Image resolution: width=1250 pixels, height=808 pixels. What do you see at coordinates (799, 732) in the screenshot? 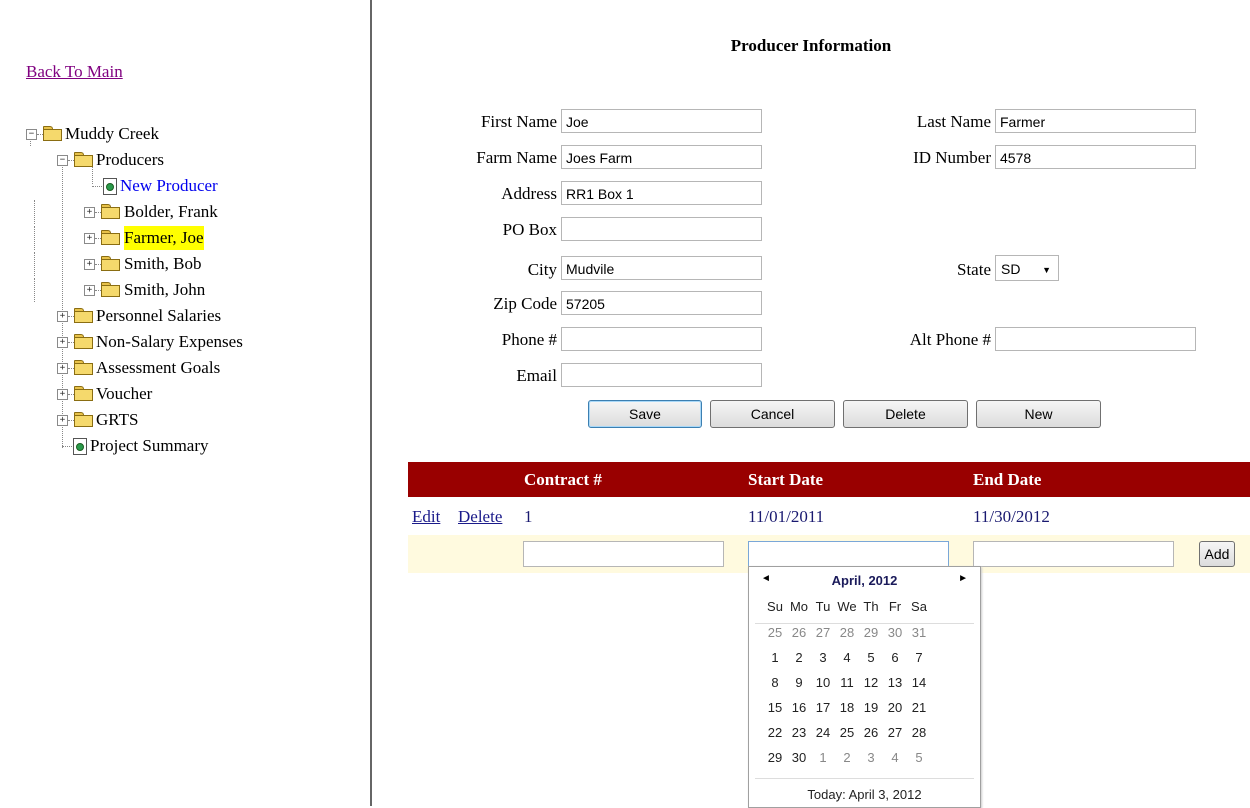
I see `calendar-day: 23` at bounding box center [799, 732].